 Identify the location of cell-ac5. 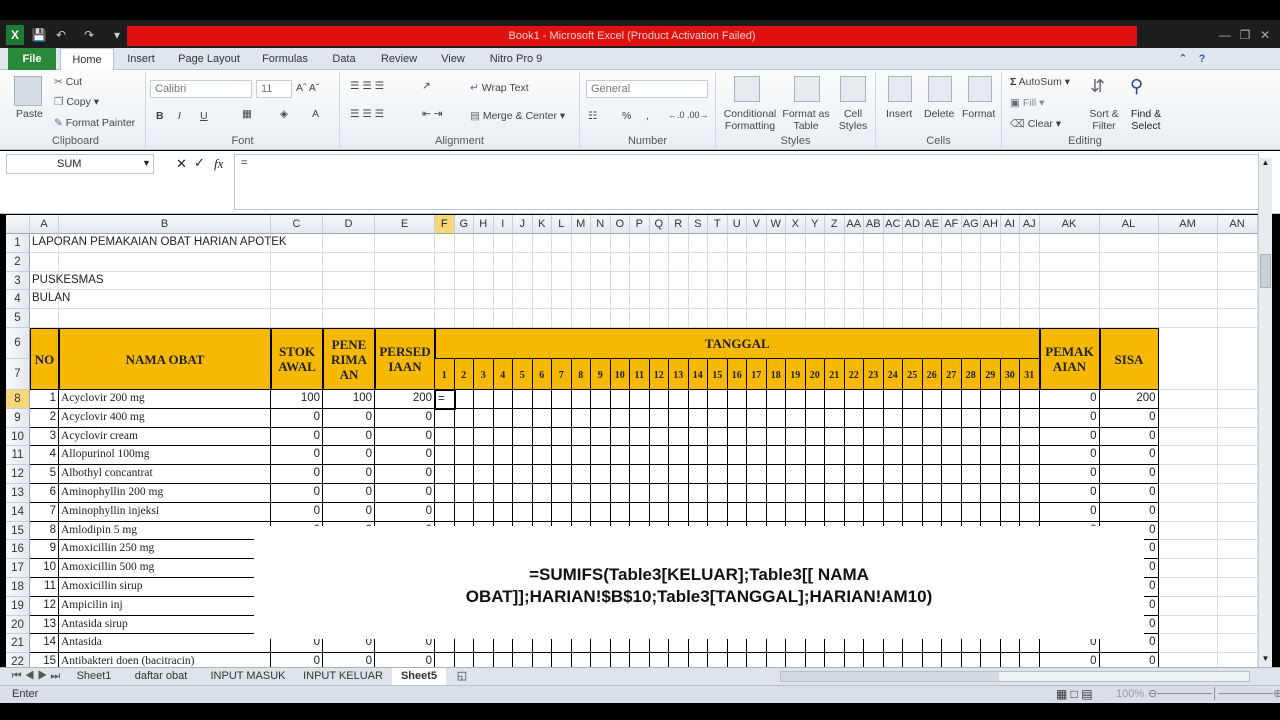
(893, 318).